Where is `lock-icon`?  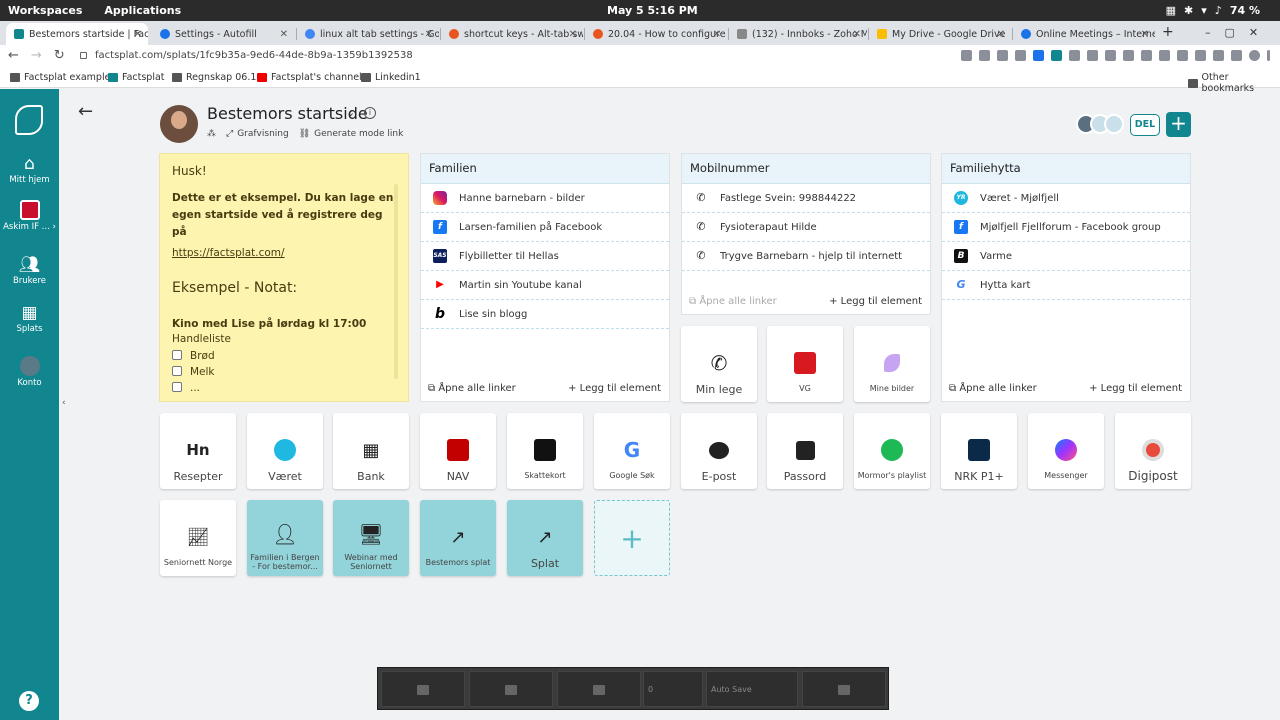 lock-icon is located at coordinates (83, 55).